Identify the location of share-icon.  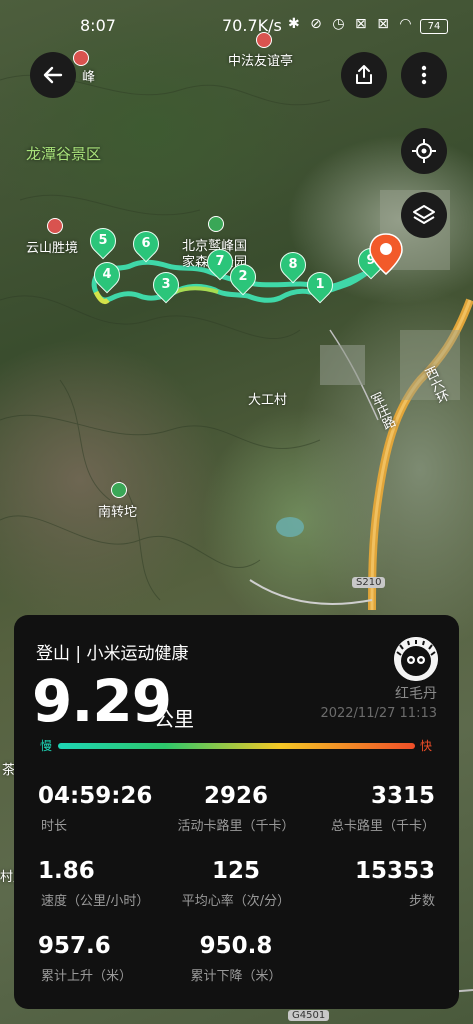
(364, 74).